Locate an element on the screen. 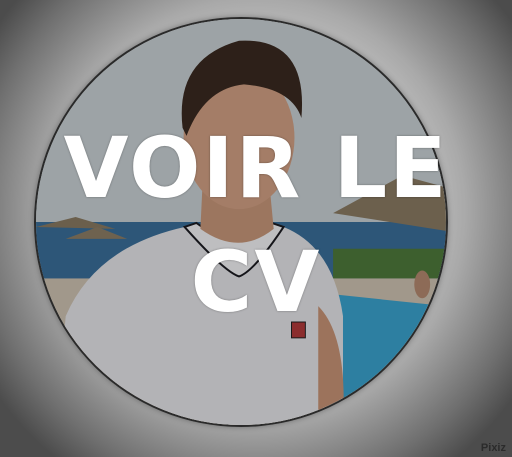 The width and height of the screenshot is (512, 457). watermark: Pixiz is located at coordinates (493, 448).